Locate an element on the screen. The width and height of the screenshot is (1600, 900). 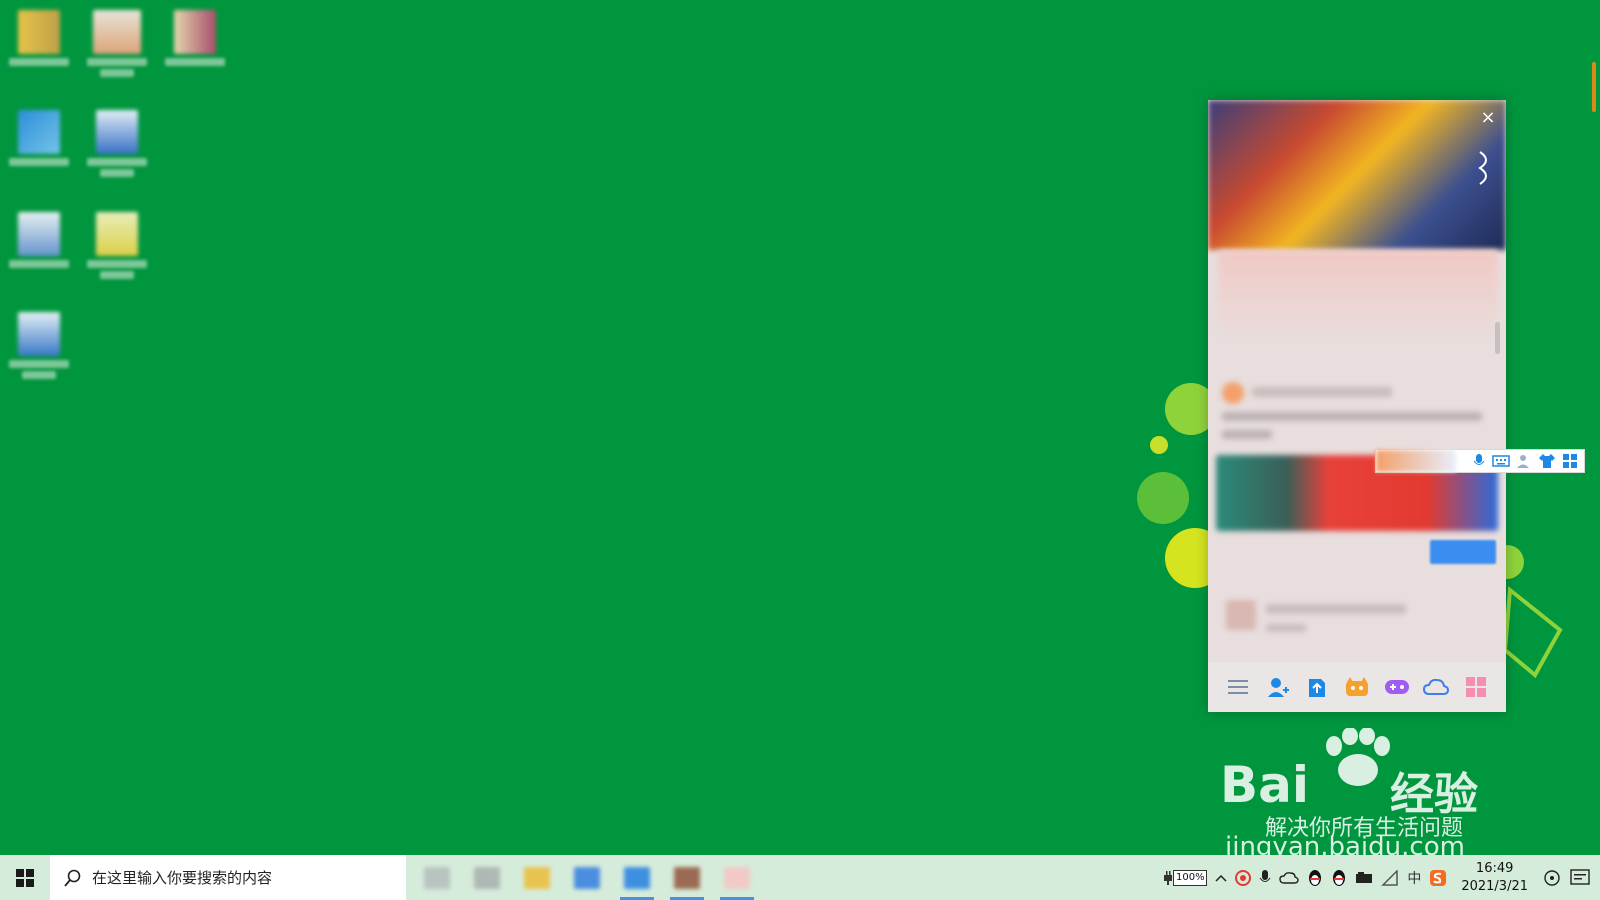
edge-scroll-indicator is located at coordinates (1594, 87).